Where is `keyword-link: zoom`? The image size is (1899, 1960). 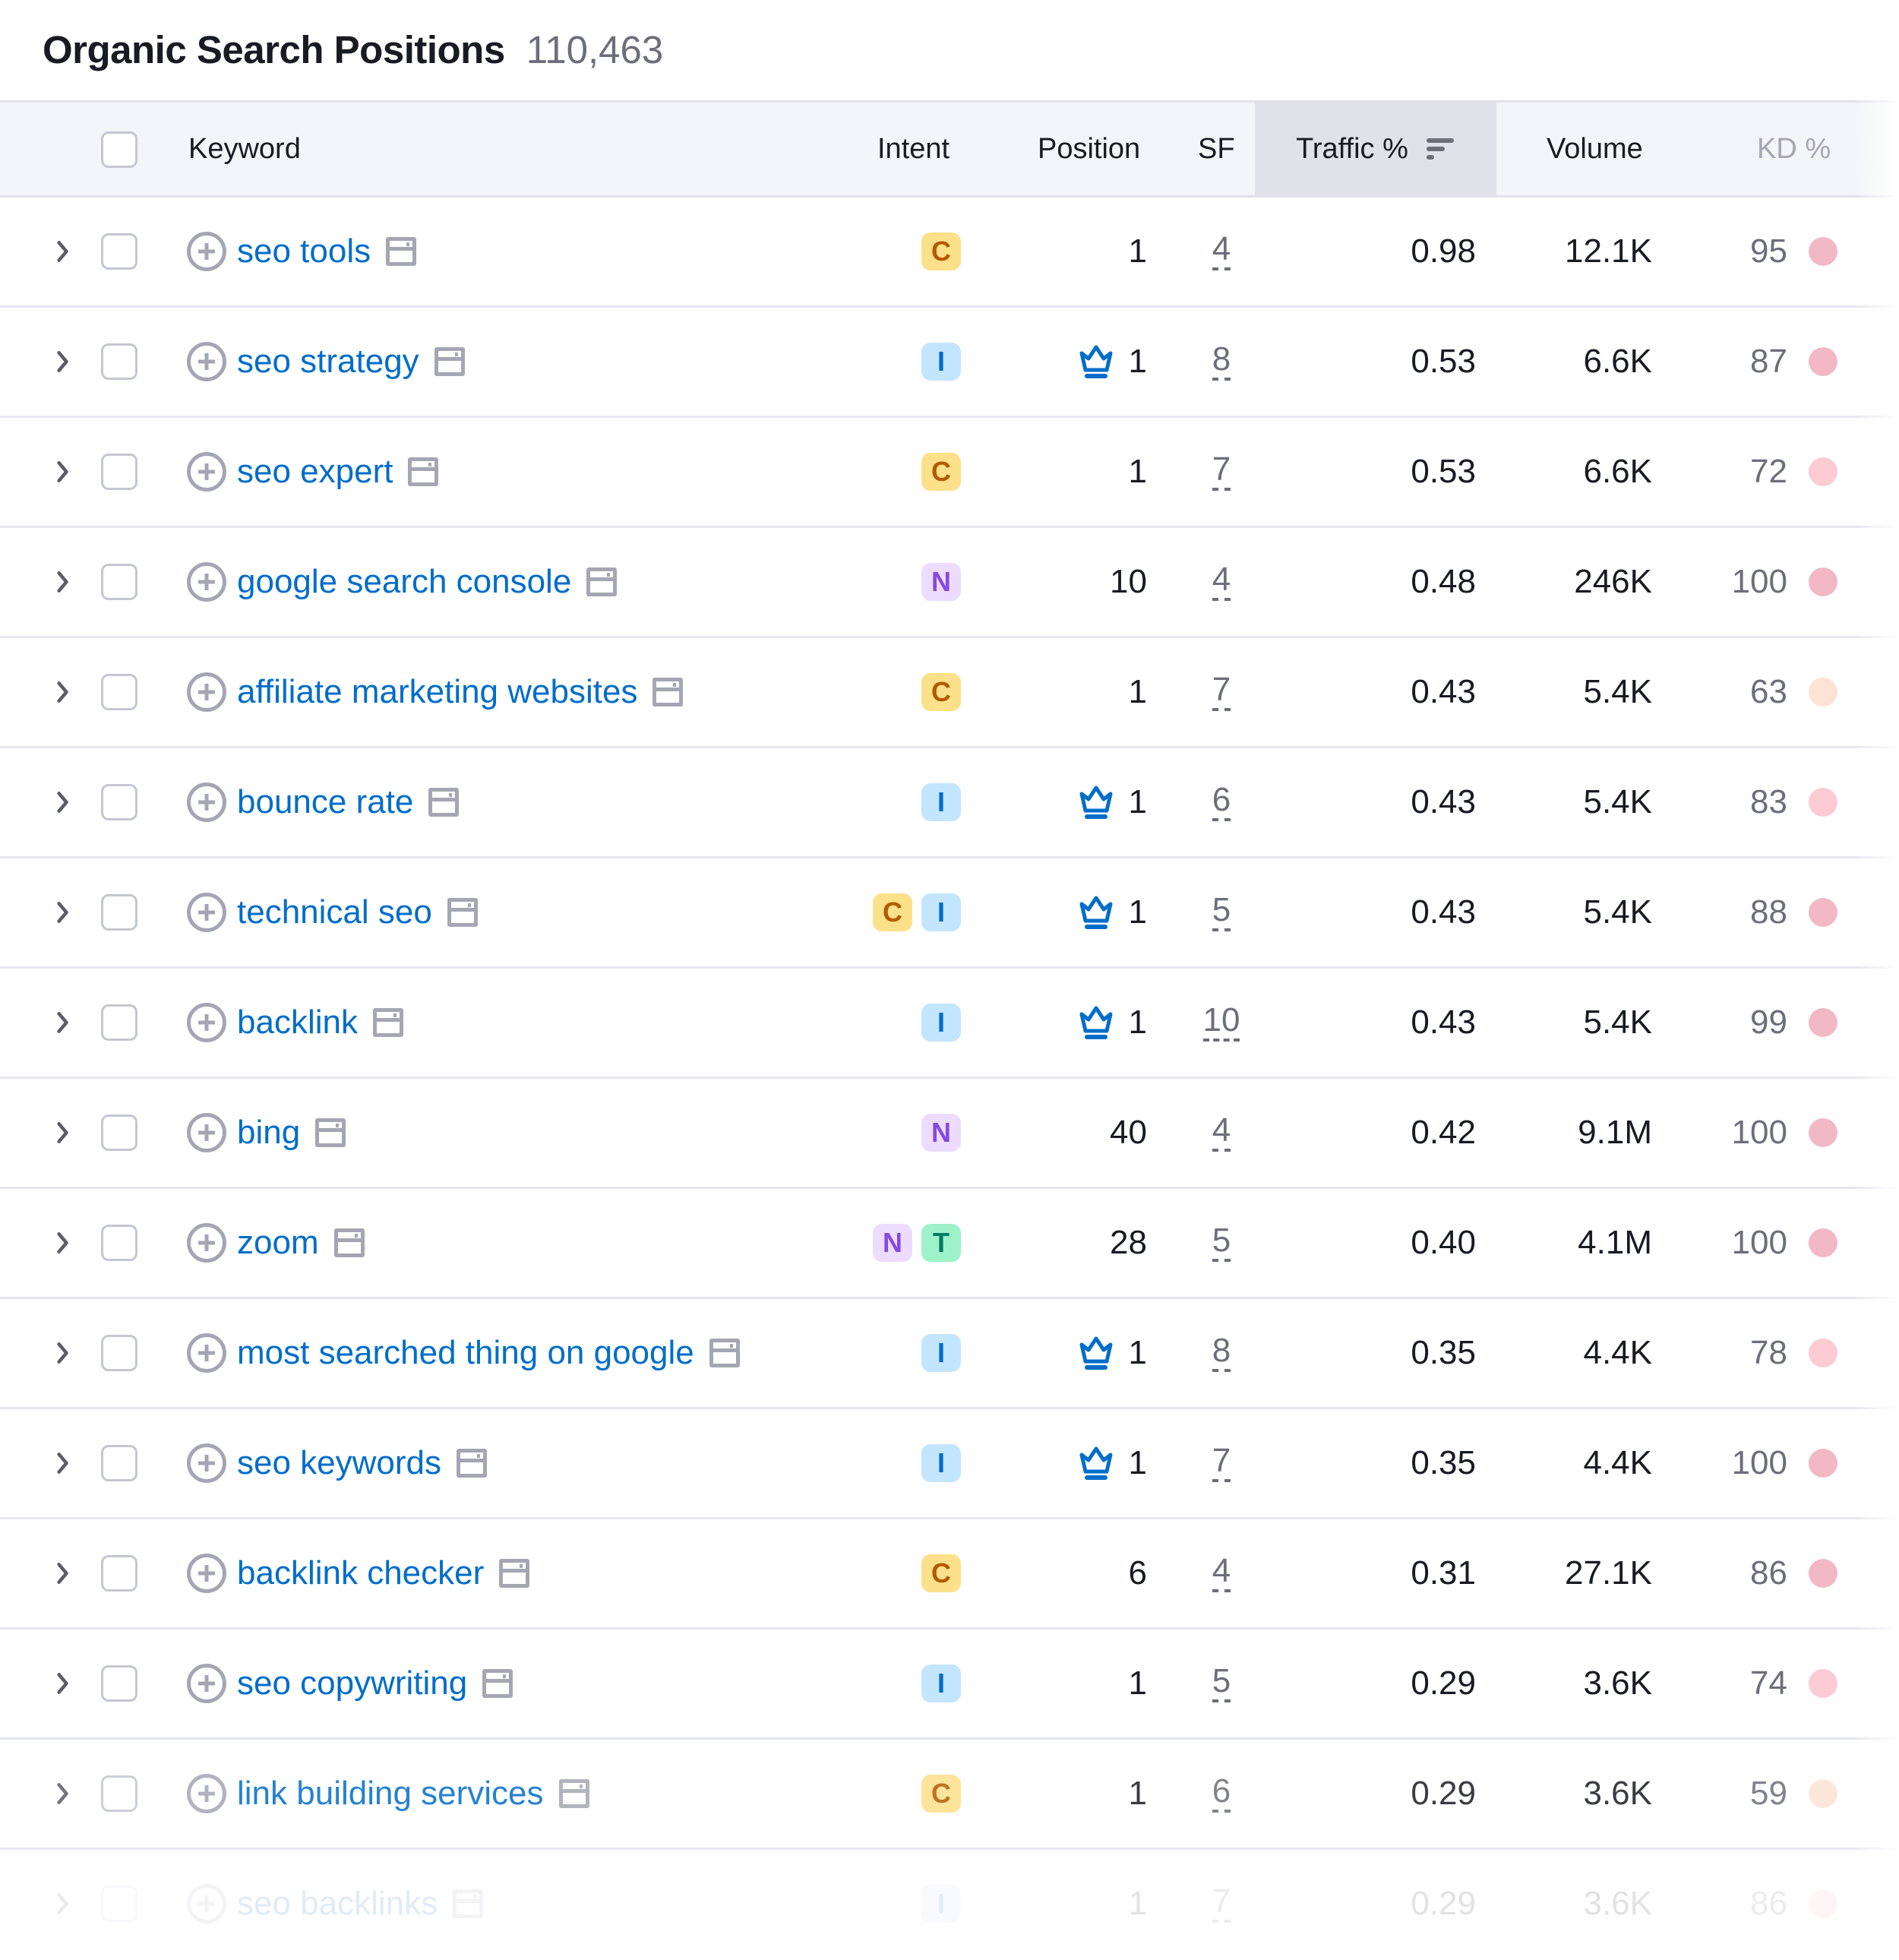
keyword-link: zoom is located at coordinates (278, 1243).